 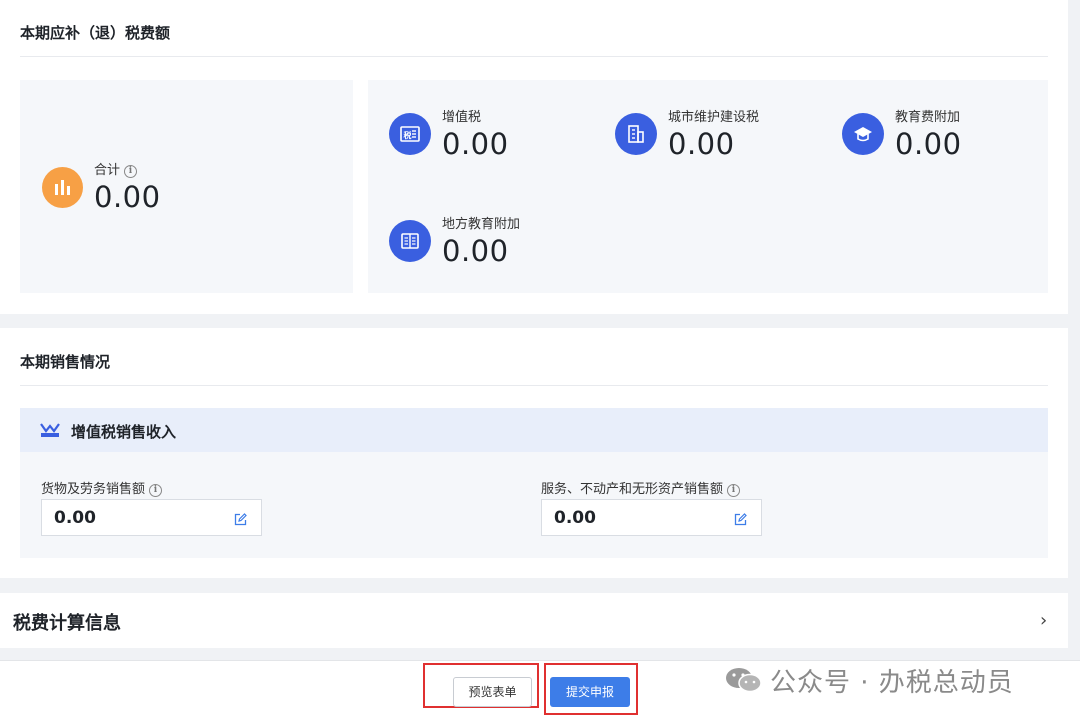 What do you see at coordinates (62, 187) in the screenshot?
I see `bar-chart-icon` at bounding box center [62, 187].